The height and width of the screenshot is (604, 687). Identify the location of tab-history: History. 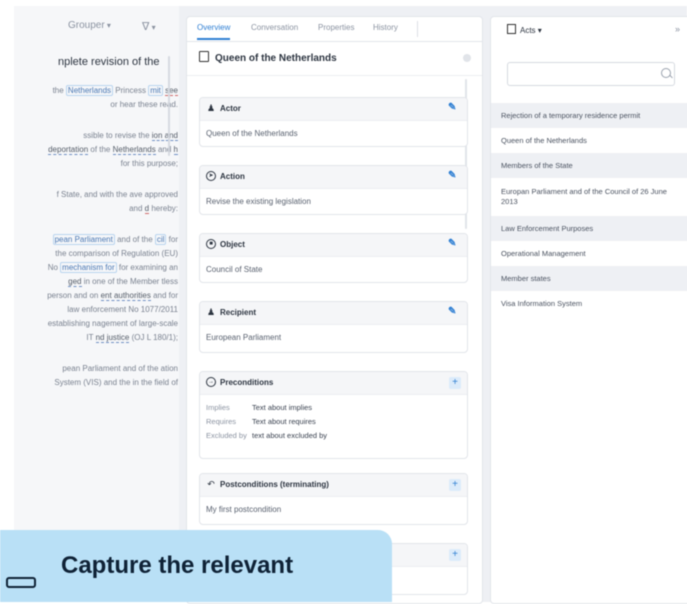
(385, 27).